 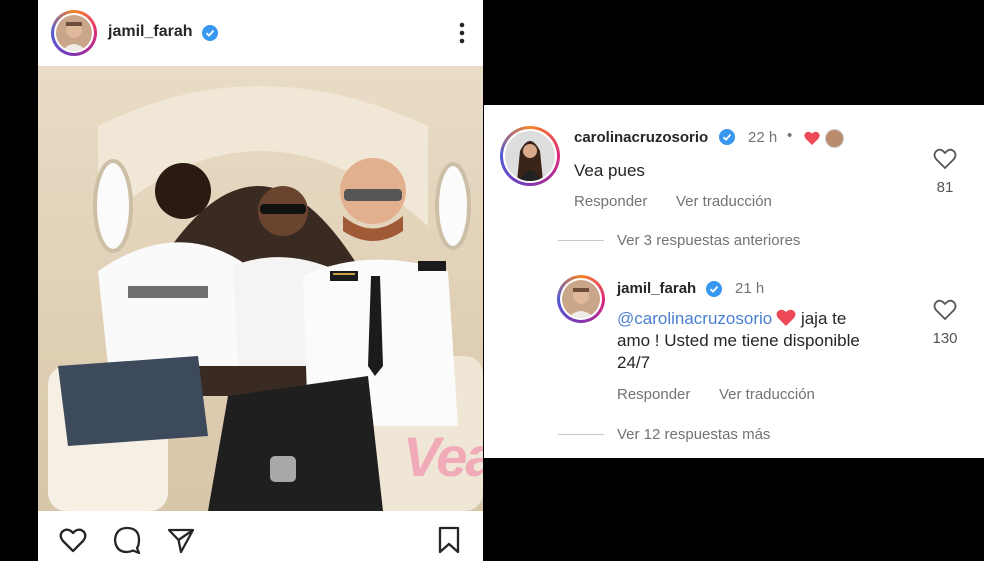 I want to click on reply-time: 21 h, so click(x=750, y=288).